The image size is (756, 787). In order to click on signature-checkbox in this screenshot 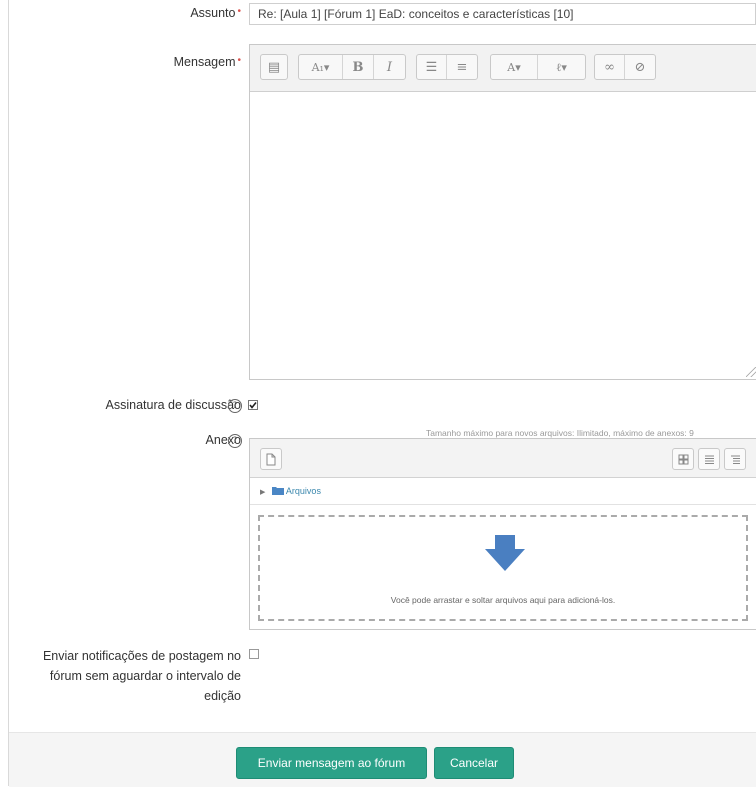, I will do `click(253, 405)`.